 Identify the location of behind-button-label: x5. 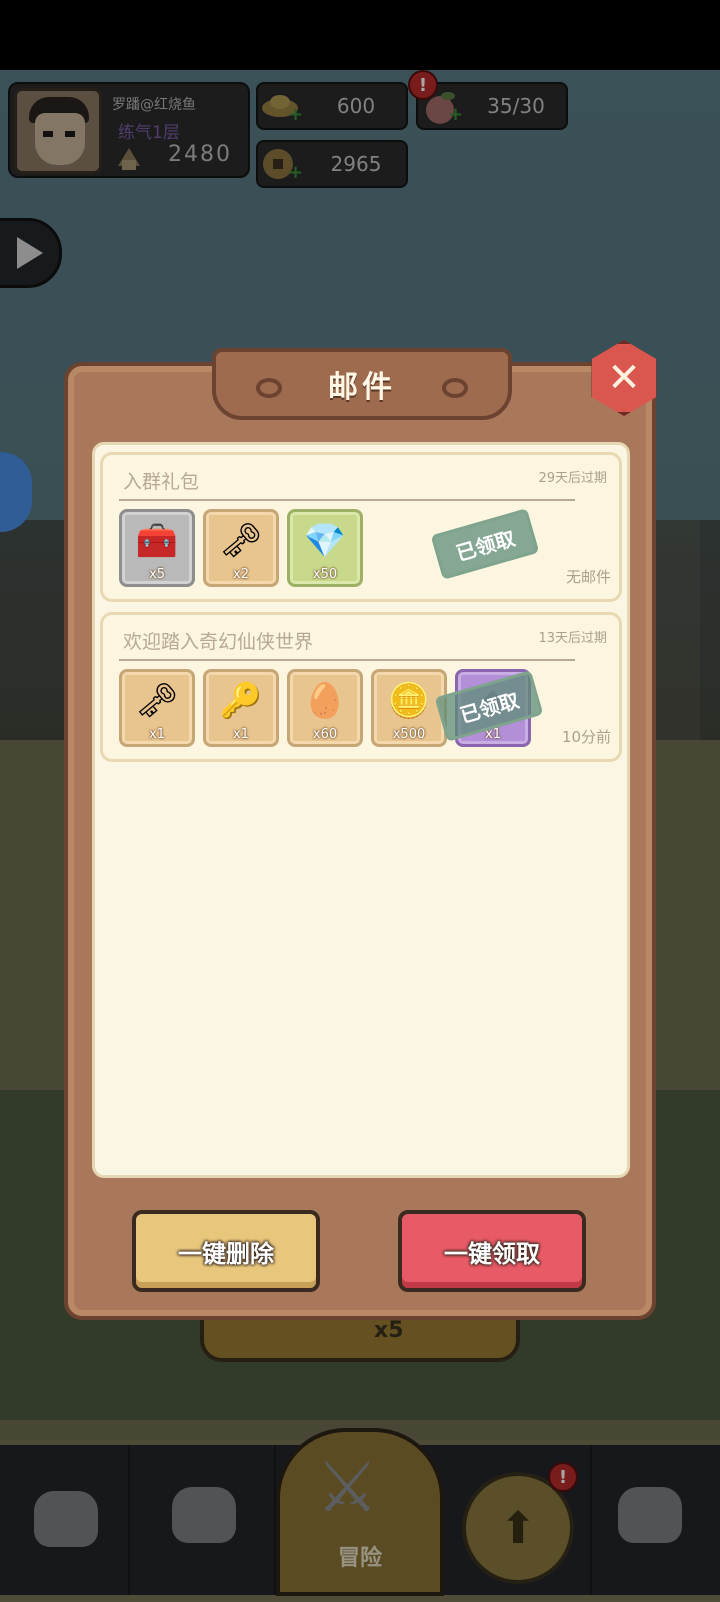
(389, 1330).